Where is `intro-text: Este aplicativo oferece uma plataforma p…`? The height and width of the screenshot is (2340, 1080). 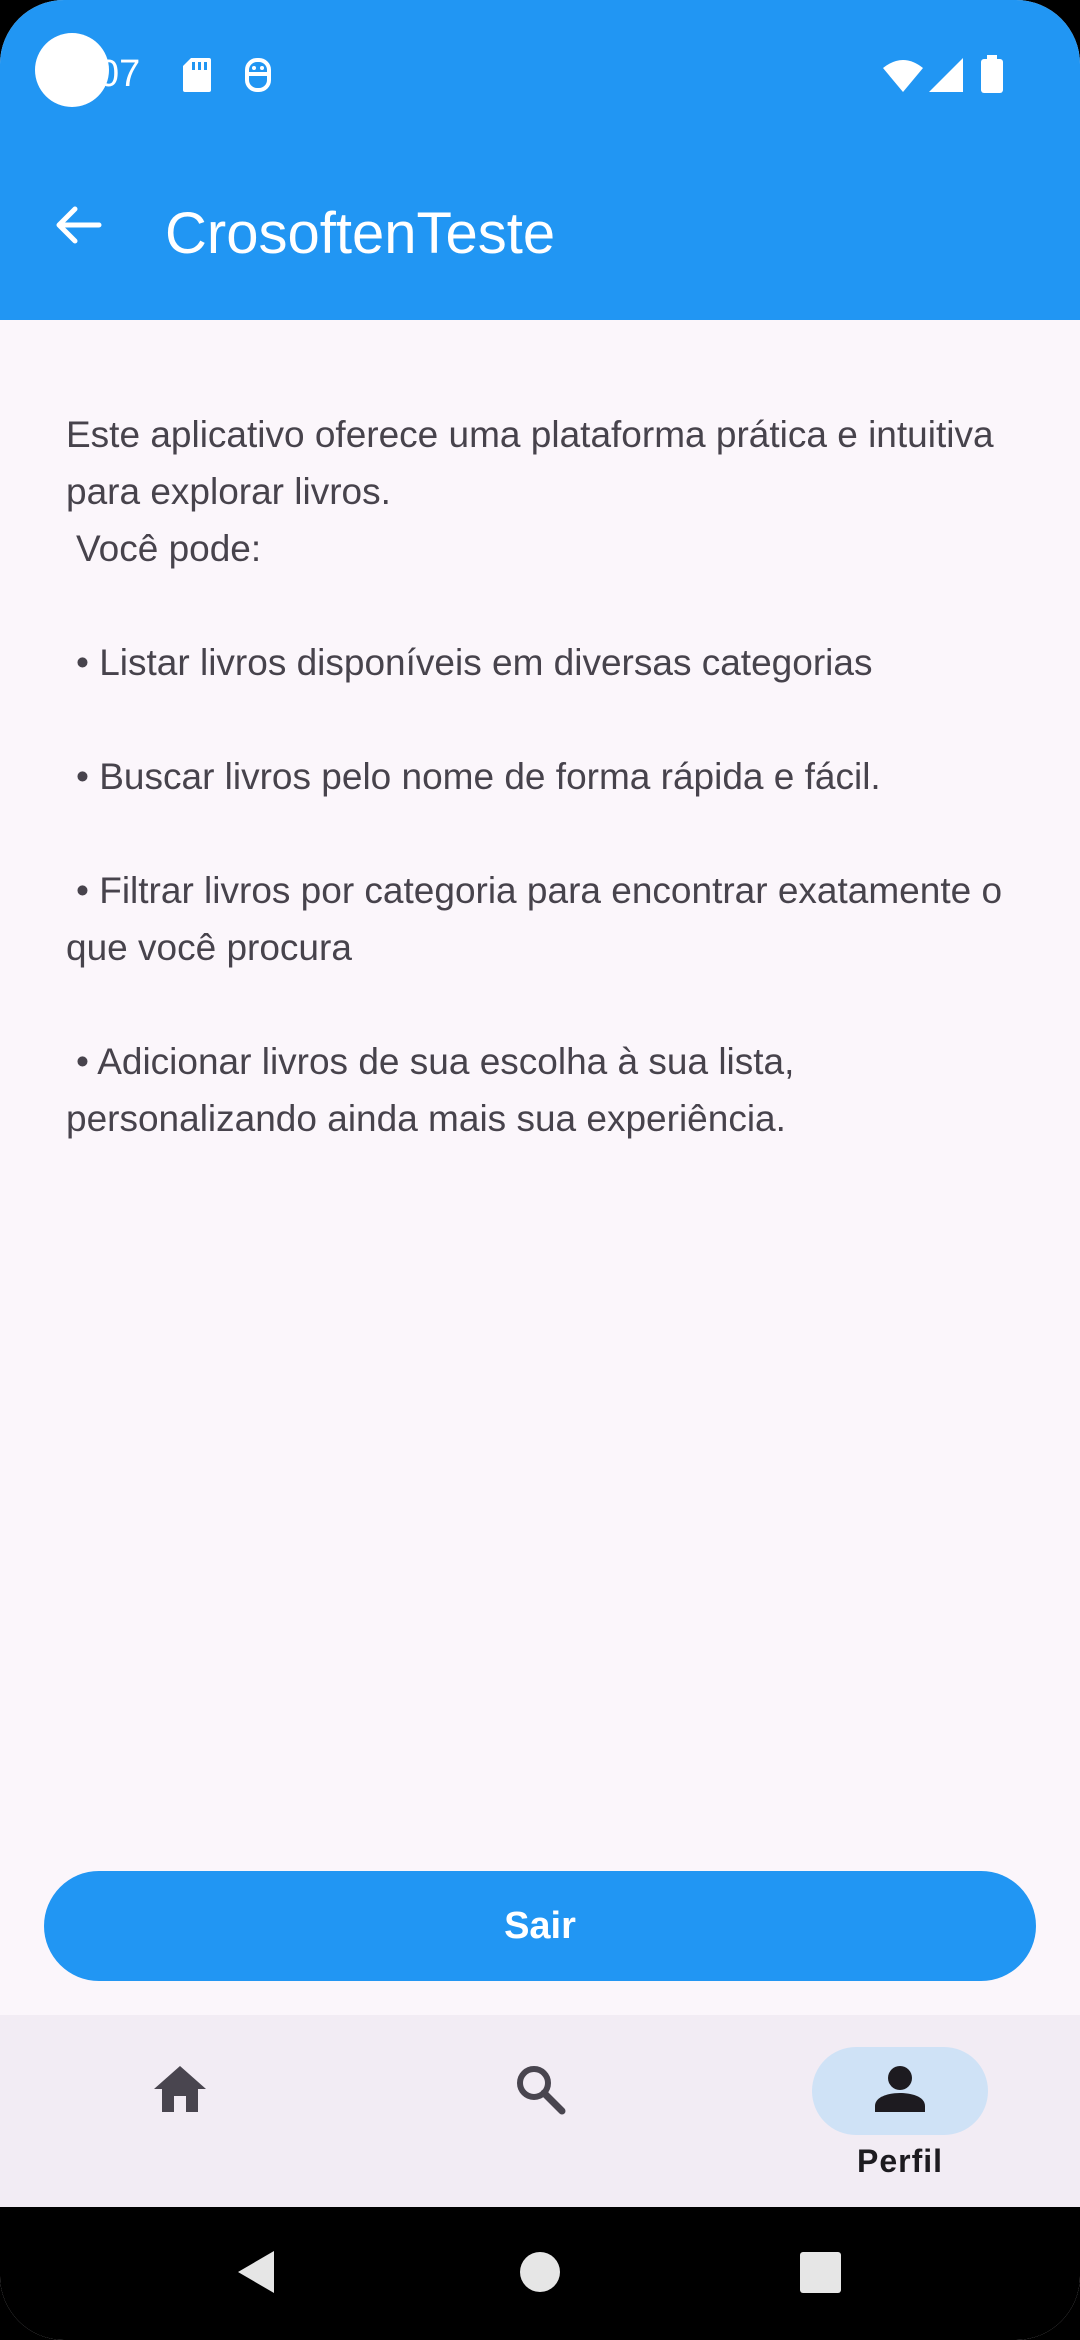 intro-text: Este aplicativo oferece uma plataforma p… is located at coordinates (530, 463).